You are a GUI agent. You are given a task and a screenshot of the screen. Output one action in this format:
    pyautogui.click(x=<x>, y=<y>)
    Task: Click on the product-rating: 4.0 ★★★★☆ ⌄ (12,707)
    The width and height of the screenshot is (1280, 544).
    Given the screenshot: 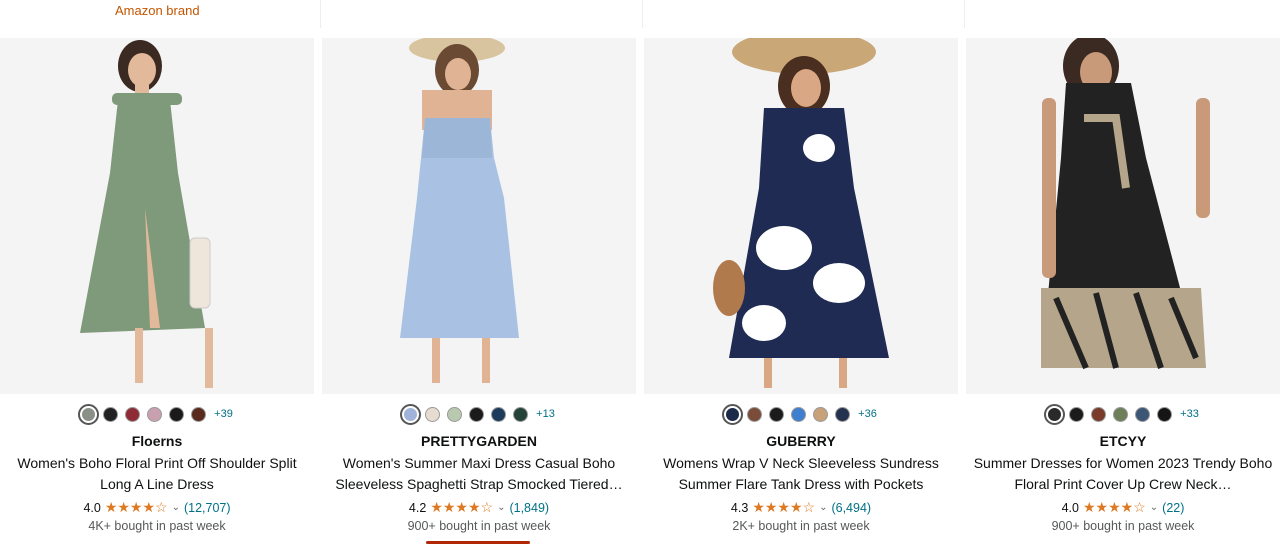 What is the action you would take?
    pyautogui.click(x=157, y=507)
    